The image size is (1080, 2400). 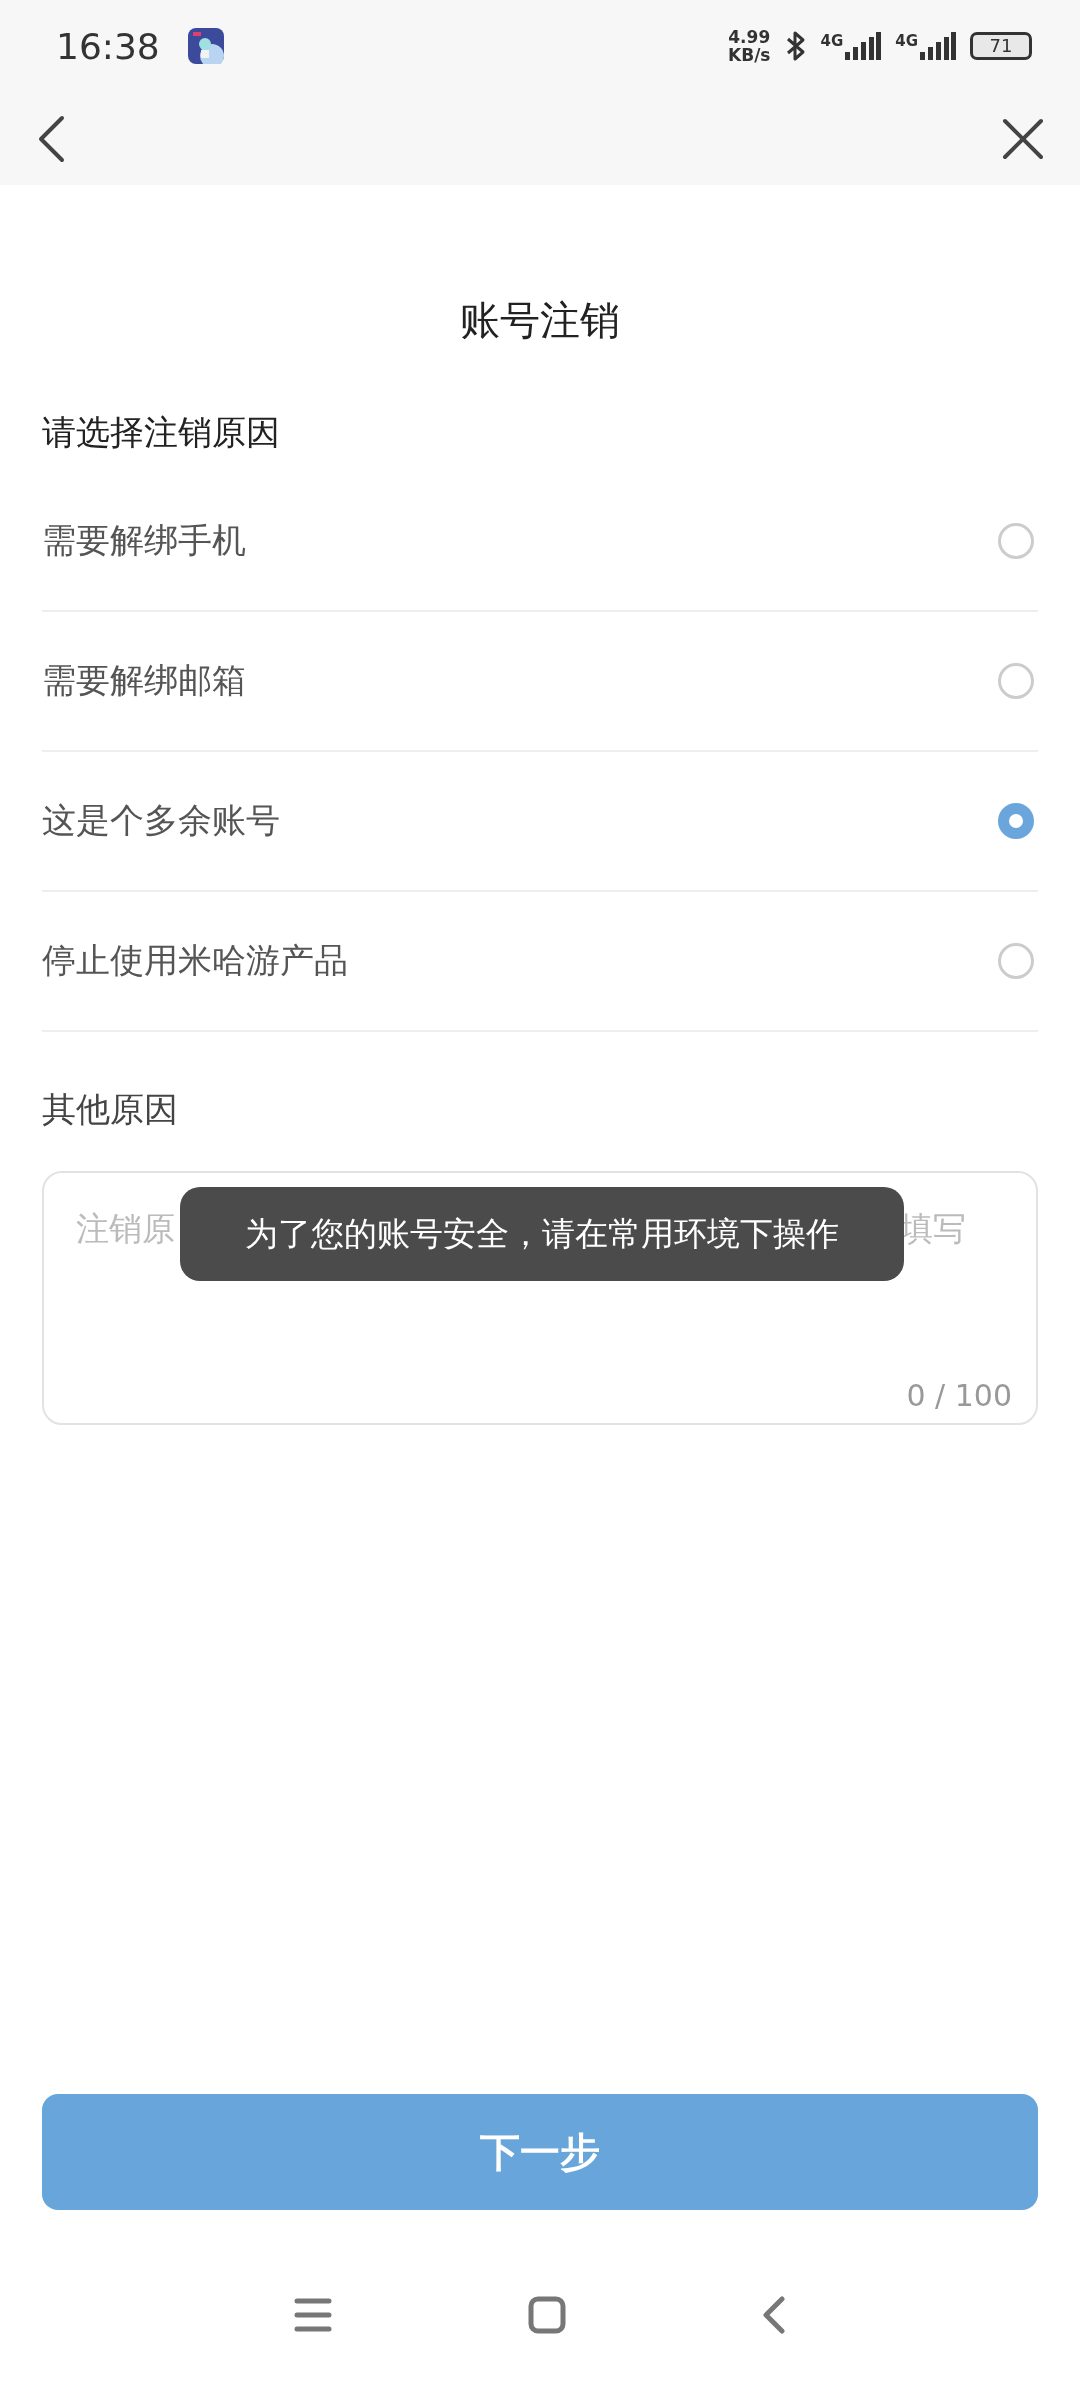 I want to click on clock-time: 16:38, so click(x=108, y=46).